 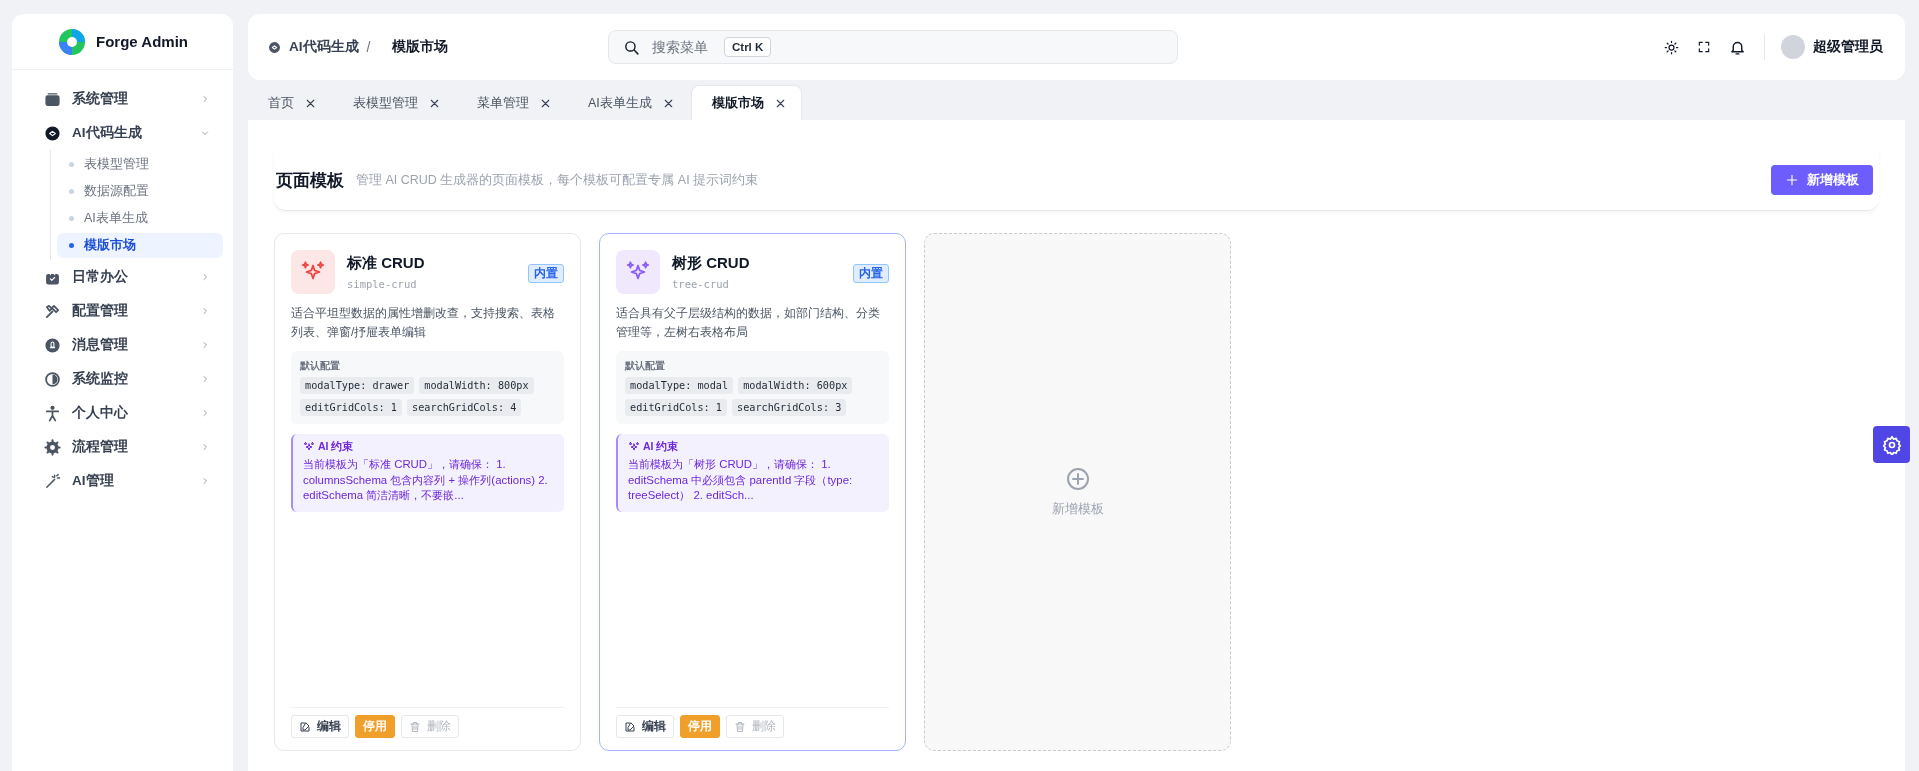 What do you see at coordinates (324, 47) in the screenshot?
I see `breadcrumb-item: AI代码生成` at bounding box center [324, 47].